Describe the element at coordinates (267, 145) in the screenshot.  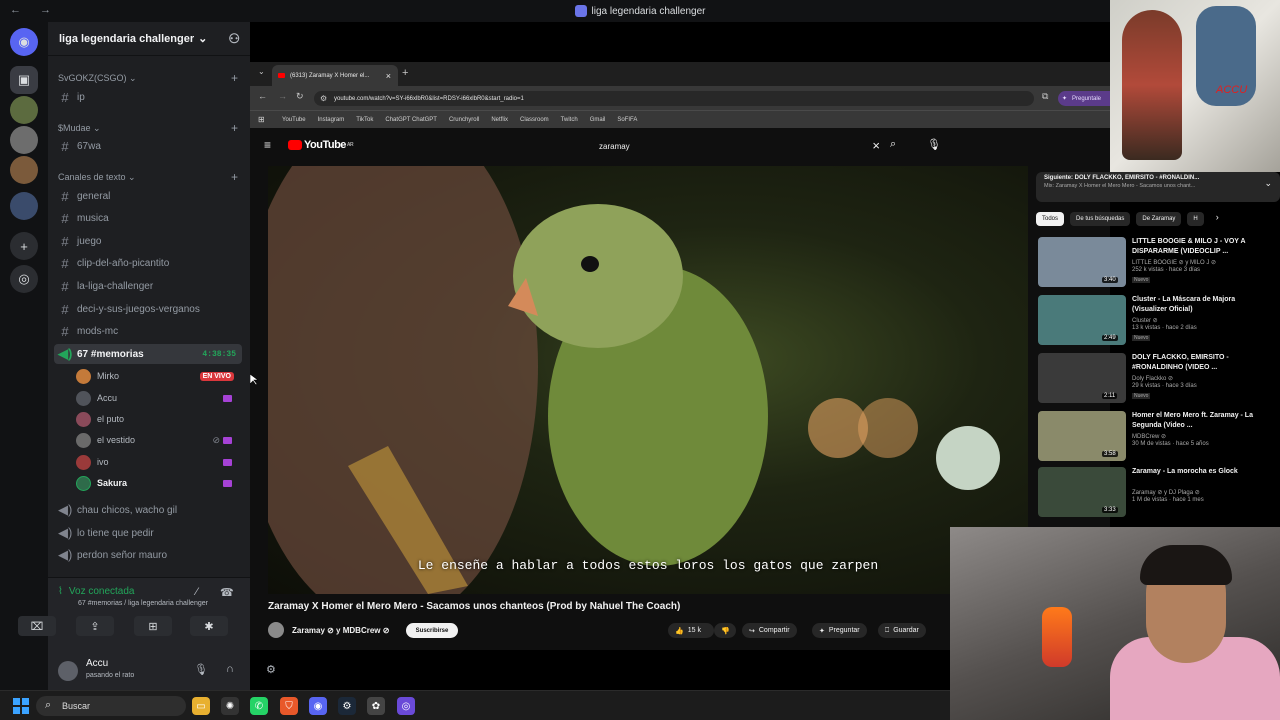
I see `menu-icon: ≡` at that location.